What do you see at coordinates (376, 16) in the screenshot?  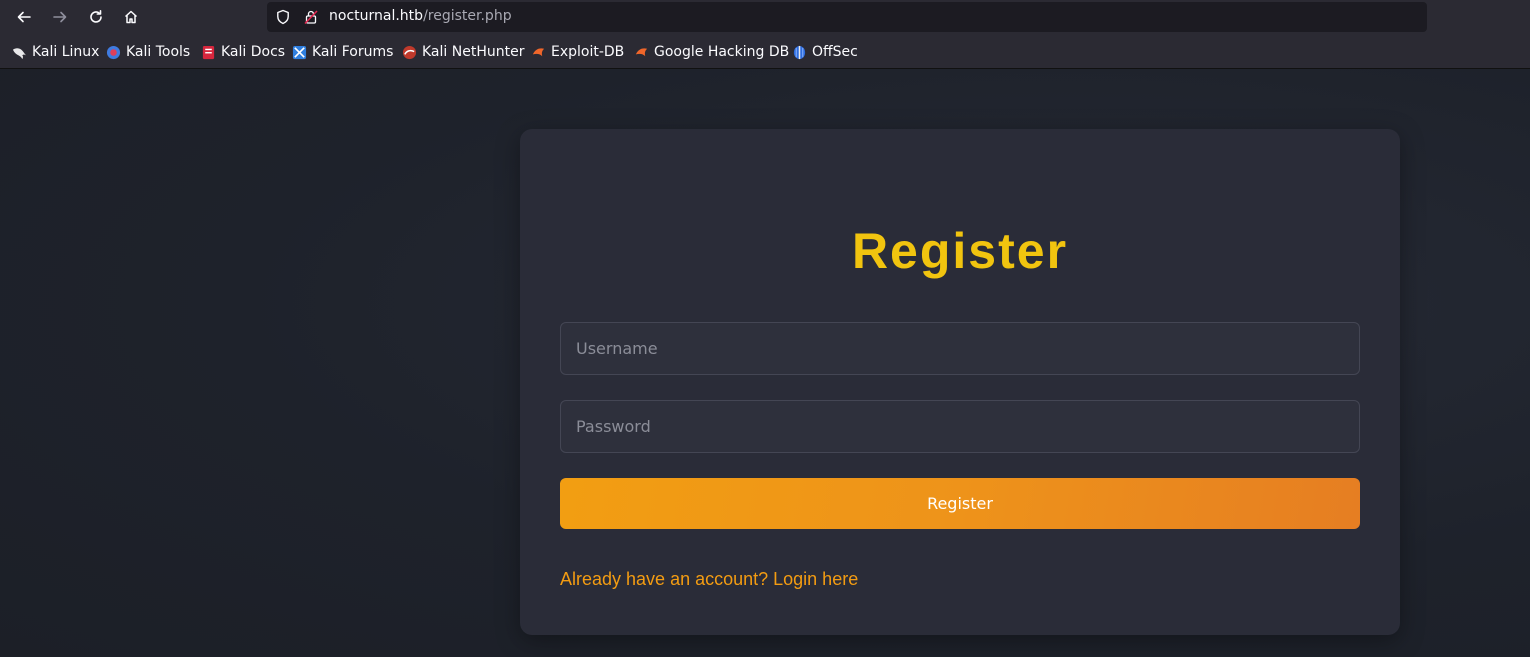 I see `url-host: nocturnal.htb` at bounding box center [376, 16].